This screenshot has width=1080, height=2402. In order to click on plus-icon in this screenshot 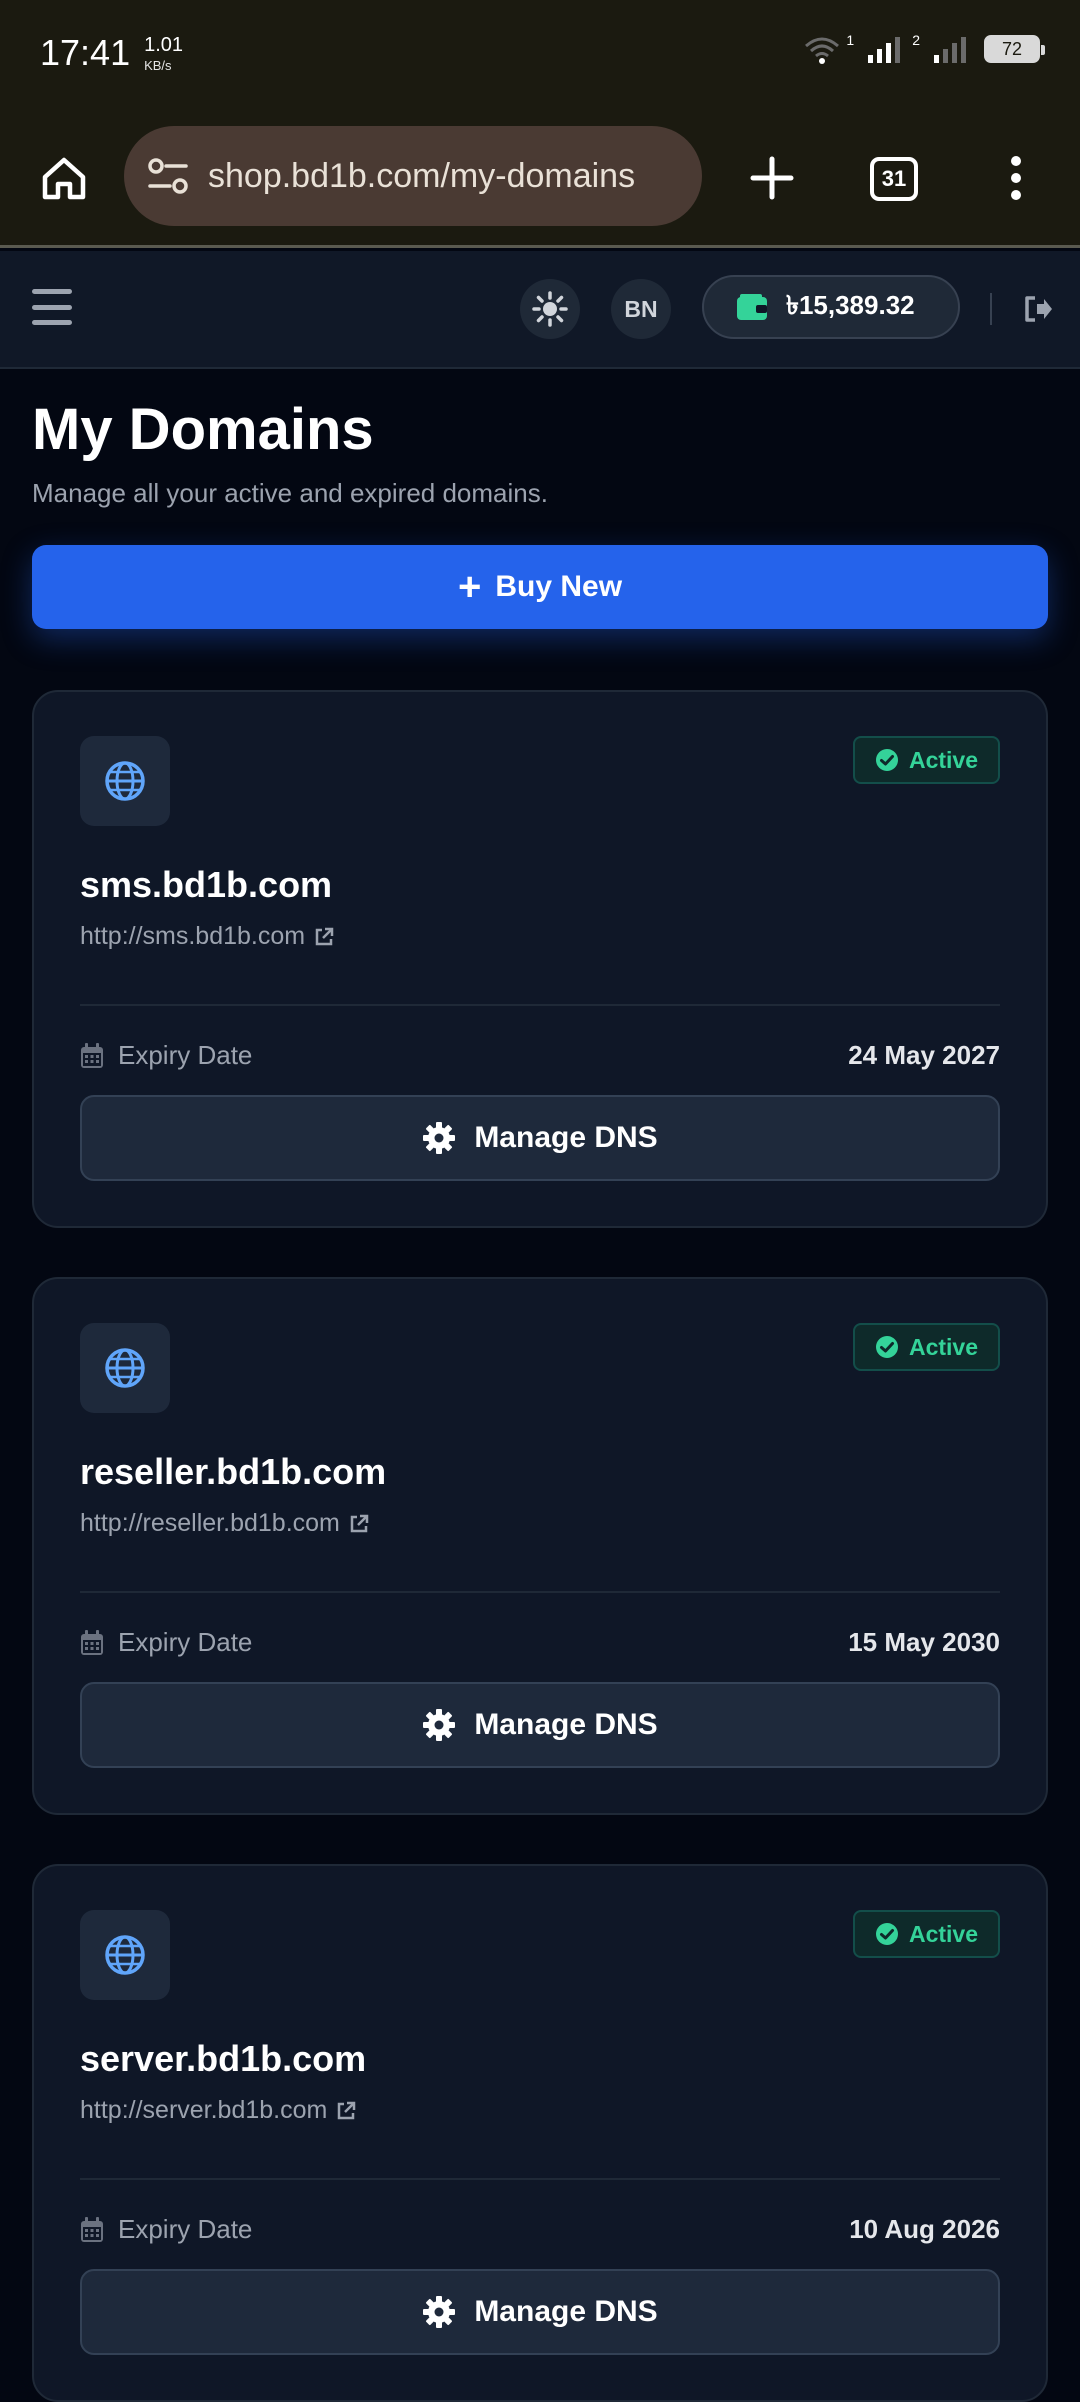, I will do `click(772, 178)`.